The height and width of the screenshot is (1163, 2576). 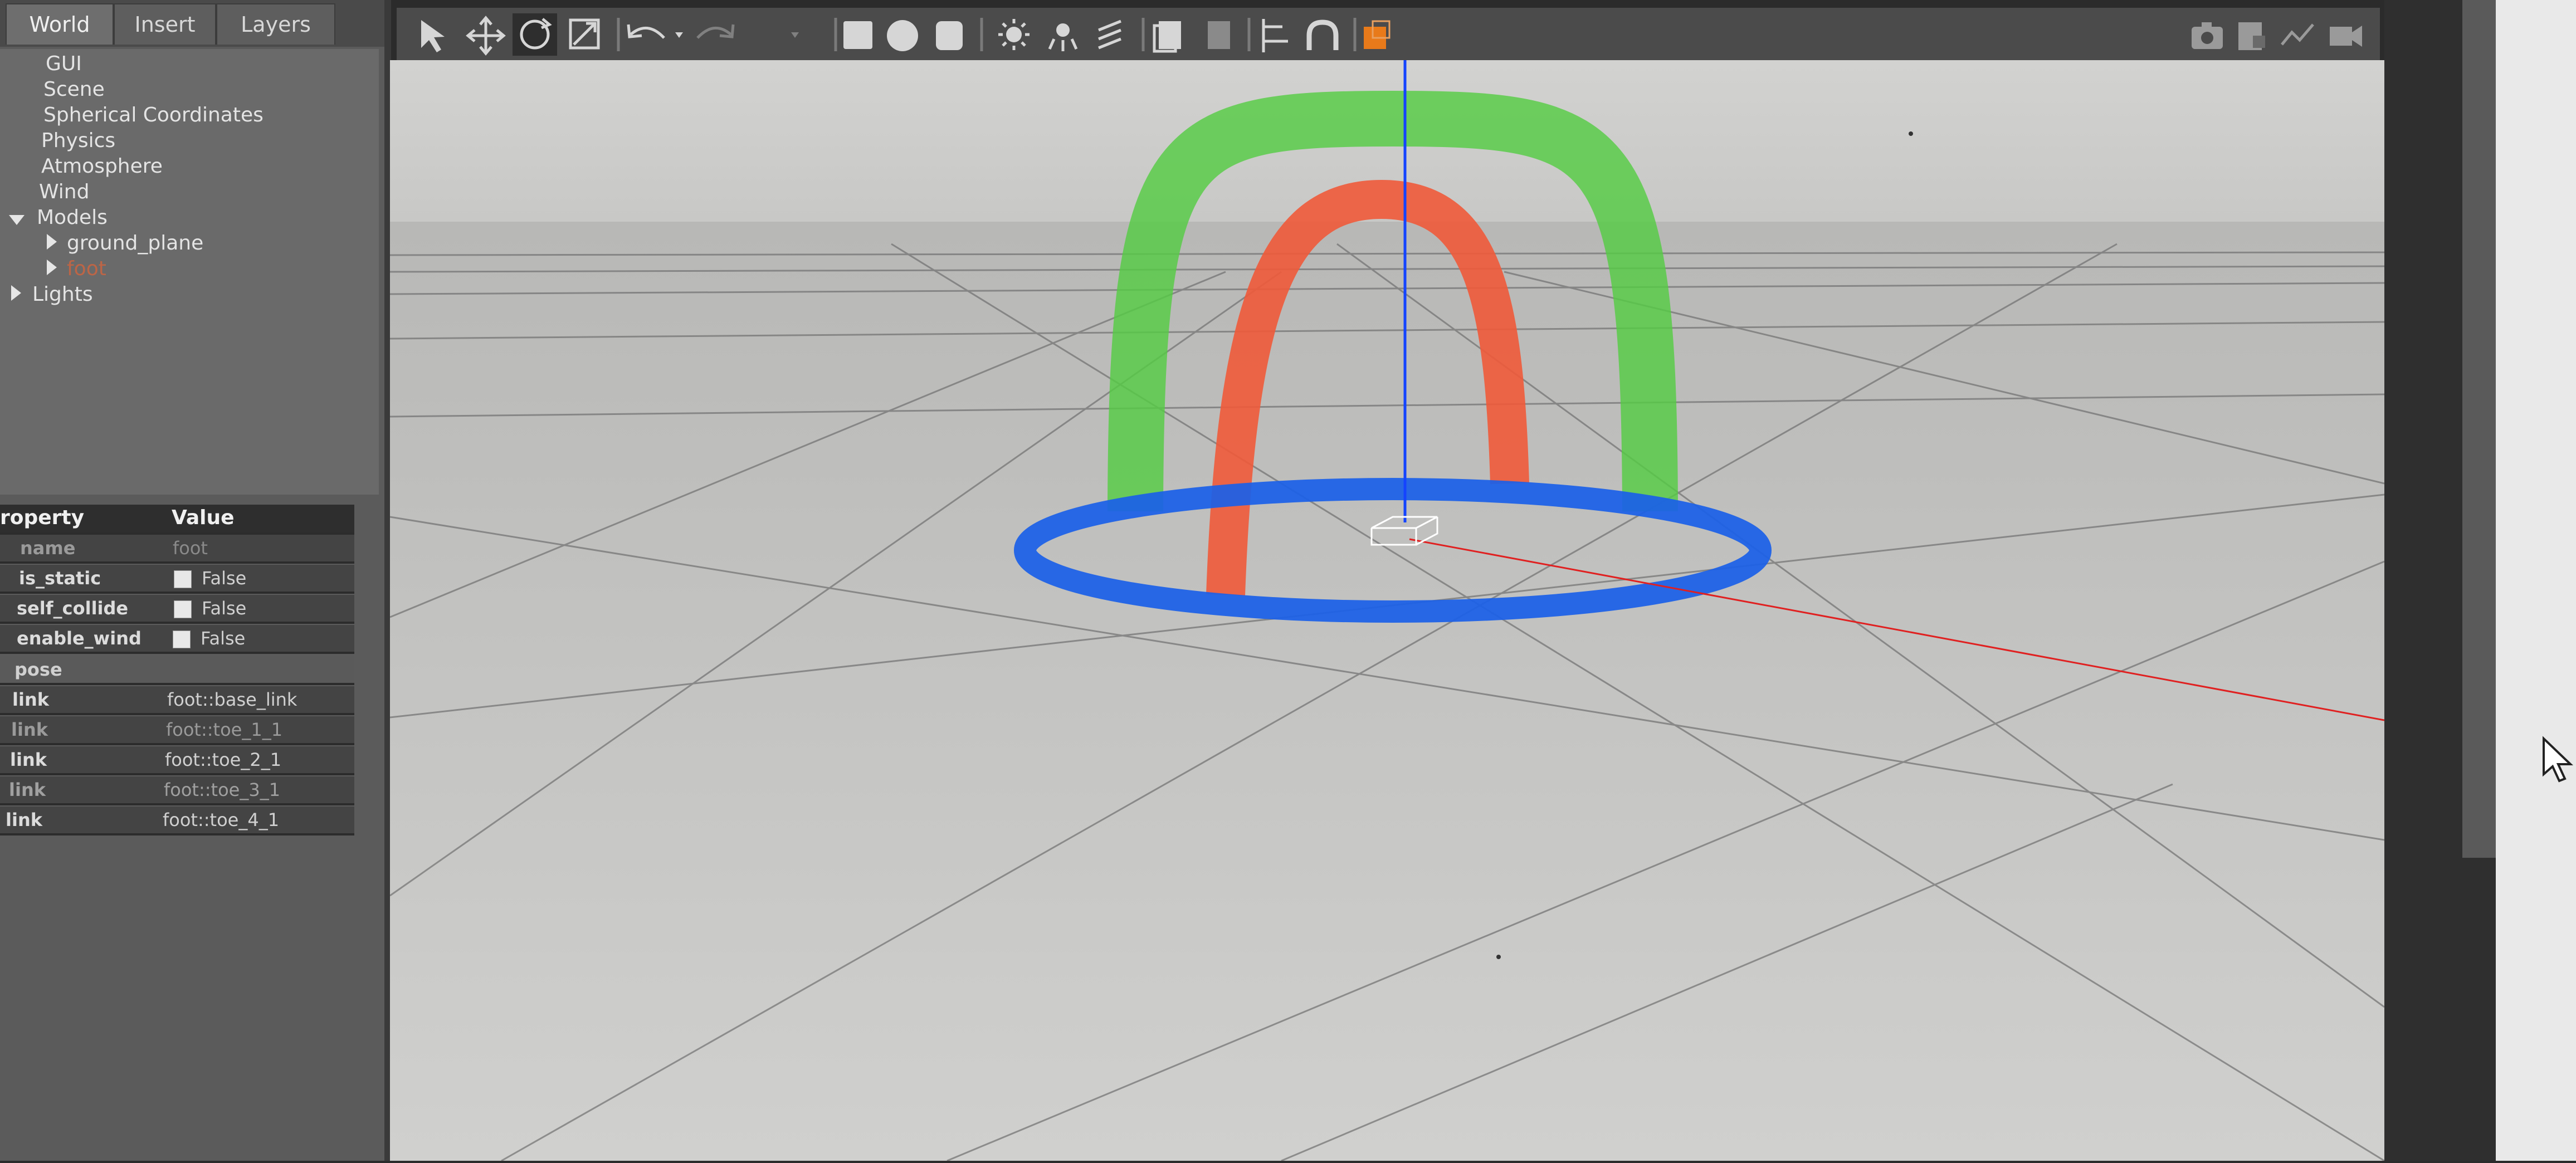 I want to click on property-value: foot::toe_1_1, so click(x=224, y=729).